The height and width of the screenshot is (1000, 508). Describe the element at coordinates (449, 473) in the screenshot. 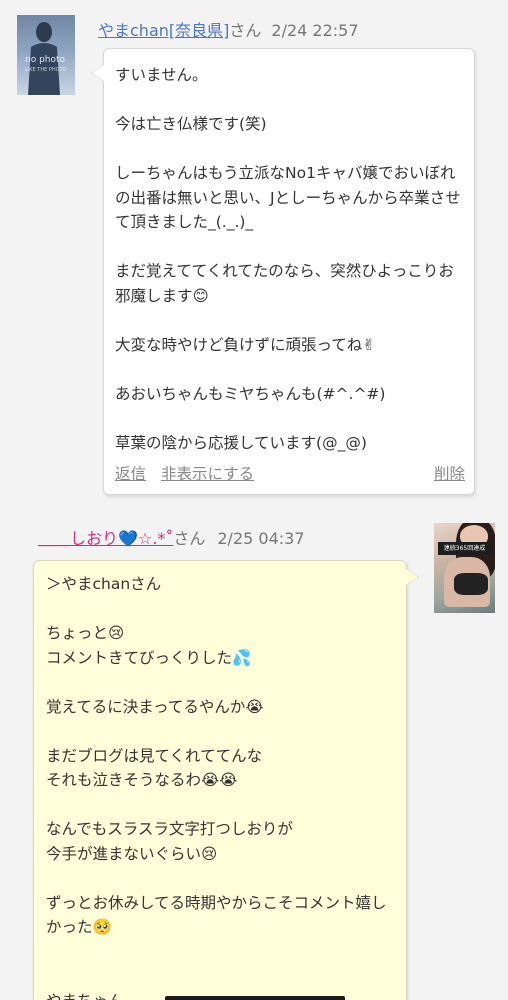

I see `delete-link: 削除` at that location.